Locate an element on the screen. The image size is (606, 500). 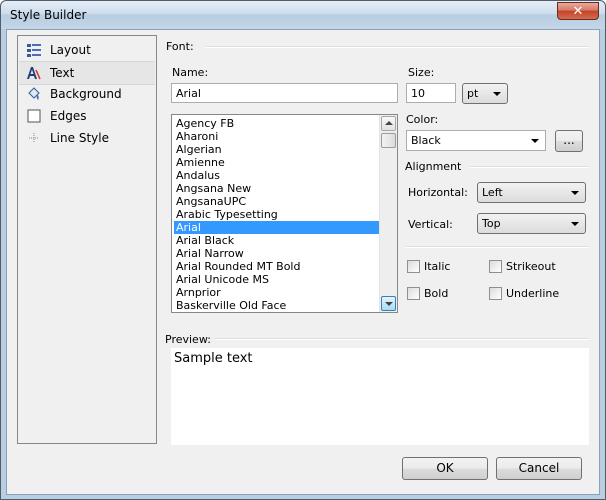
alignment-group-divider is located at coordinates (529, 167).